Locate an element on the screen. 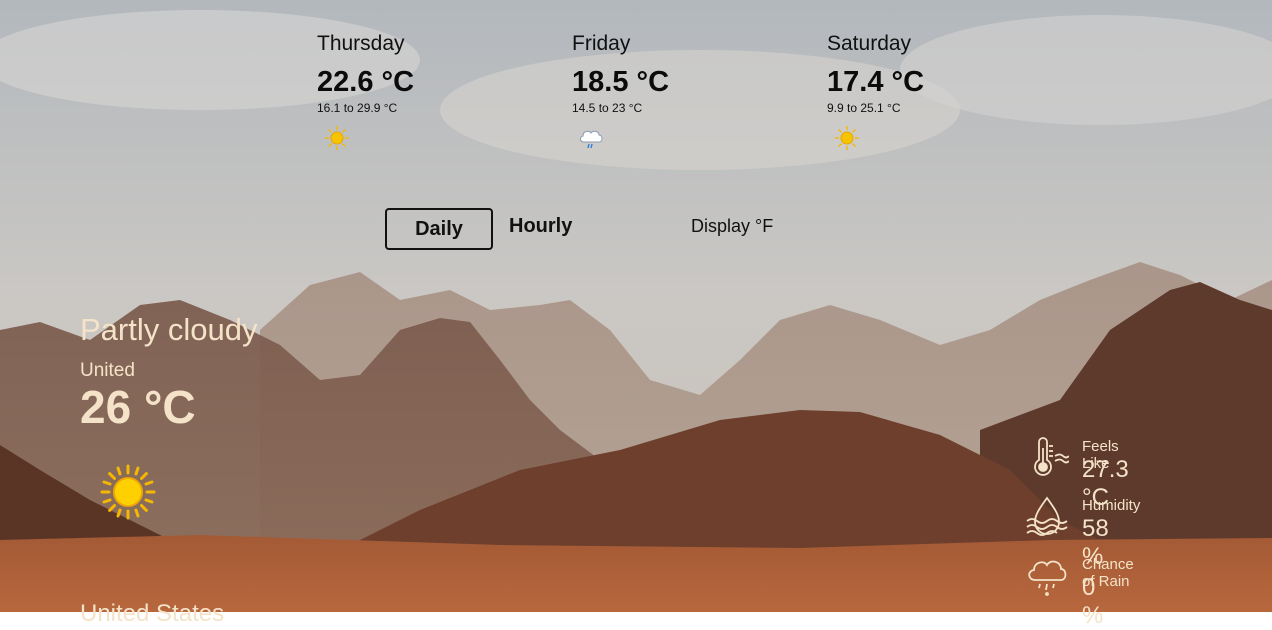  forecast-day-friday: Friday 18.5 °C 14.5 to 23 °C is located at coordinates (672, 95).